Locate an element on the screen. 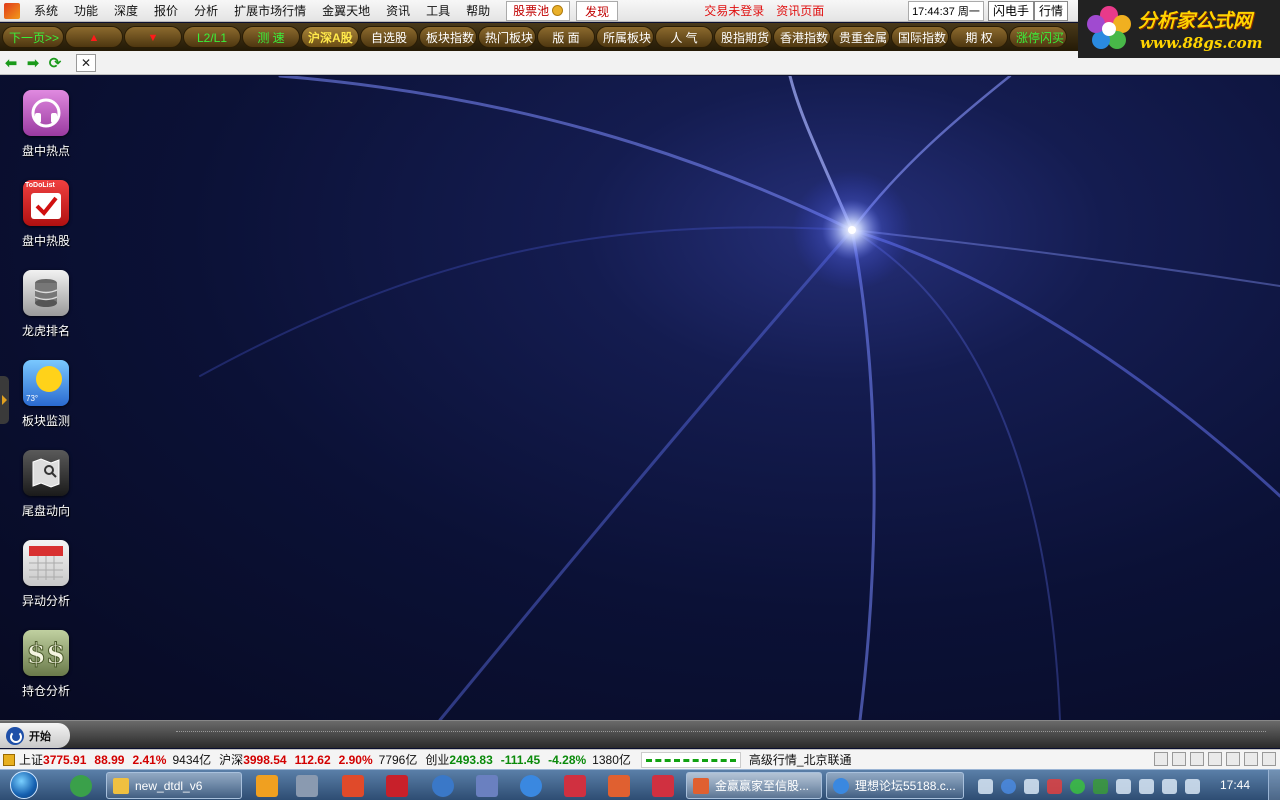 The height and width of the screenshot is (800, 1280). headphones-icon is located at coordinates (46, 113).